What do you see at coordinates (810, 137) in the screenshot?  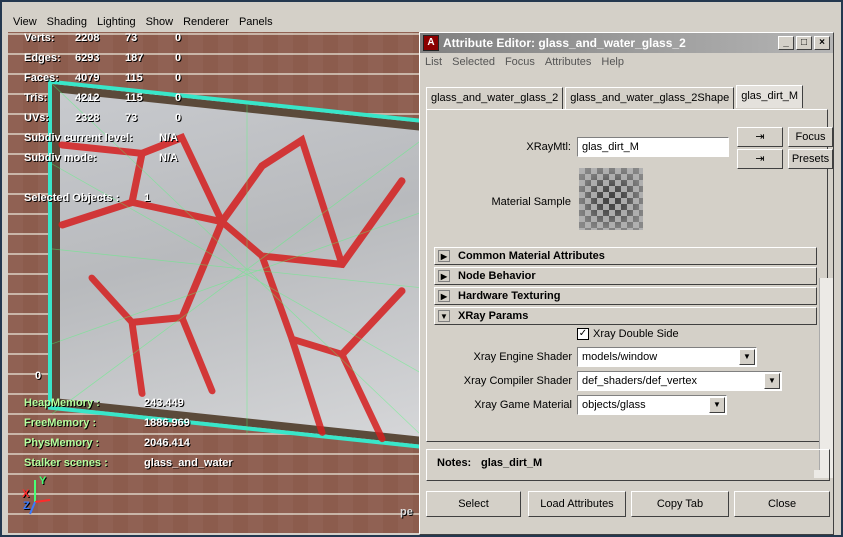 I see `focus-button: Focus` at bounding box center [810, 137].